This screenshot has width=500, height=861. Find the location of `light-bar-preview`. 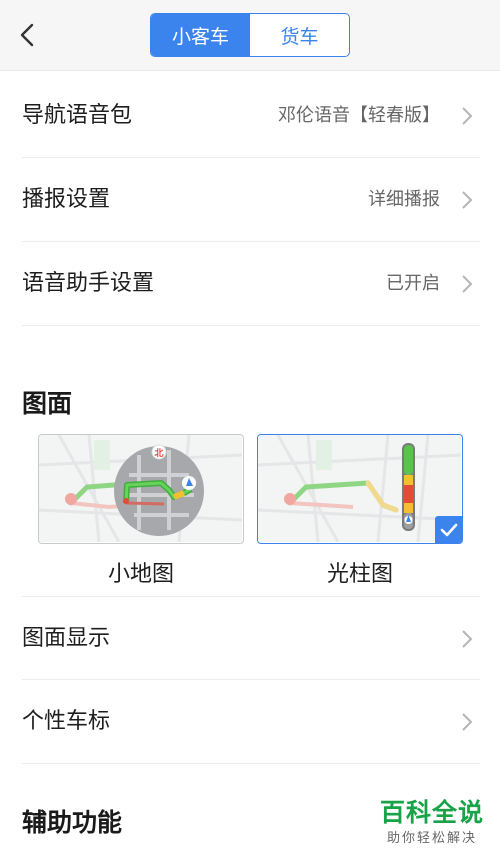

light-bar-preview is located at coordinates (360, 489).